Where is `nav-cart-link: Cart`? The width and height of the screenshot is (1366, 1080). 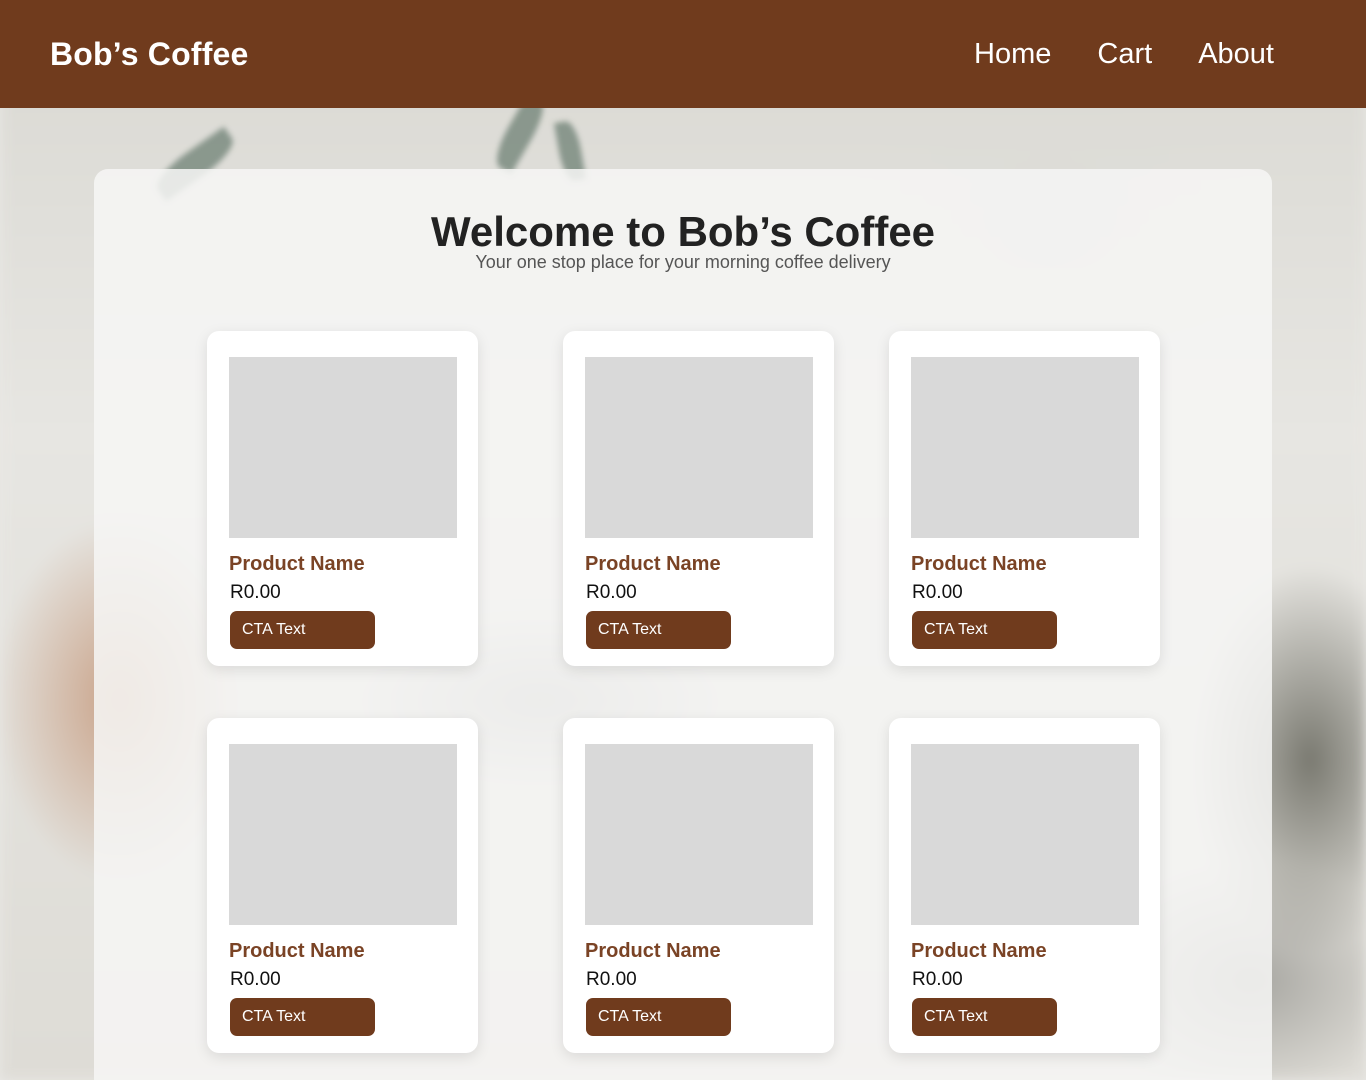
nav-cart-link: Cart is located at coordinates (1124, 54).